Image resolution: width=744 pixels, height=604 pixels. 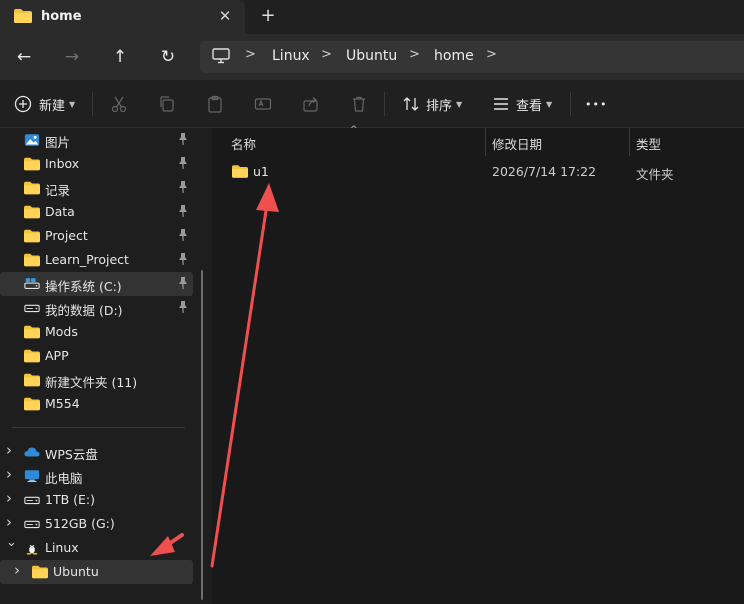 What do you see at coordinates (58, 142) in the screenshot?
I see `sidebar-item-label: 图片` at bounding box center [58, 142].